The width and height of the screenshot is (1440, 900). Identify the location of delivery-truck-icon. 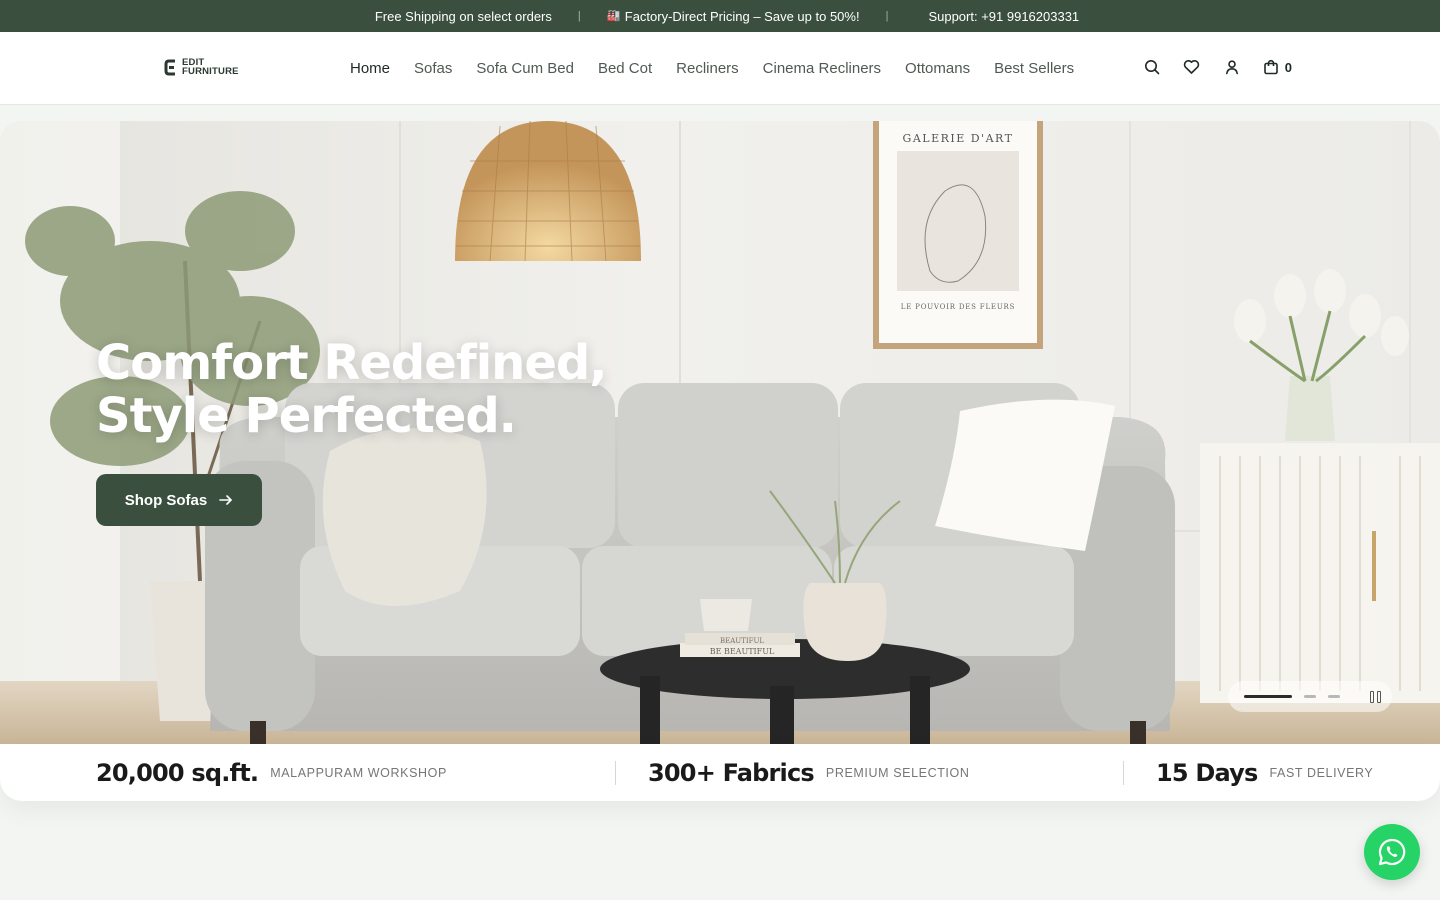
(366, 16).